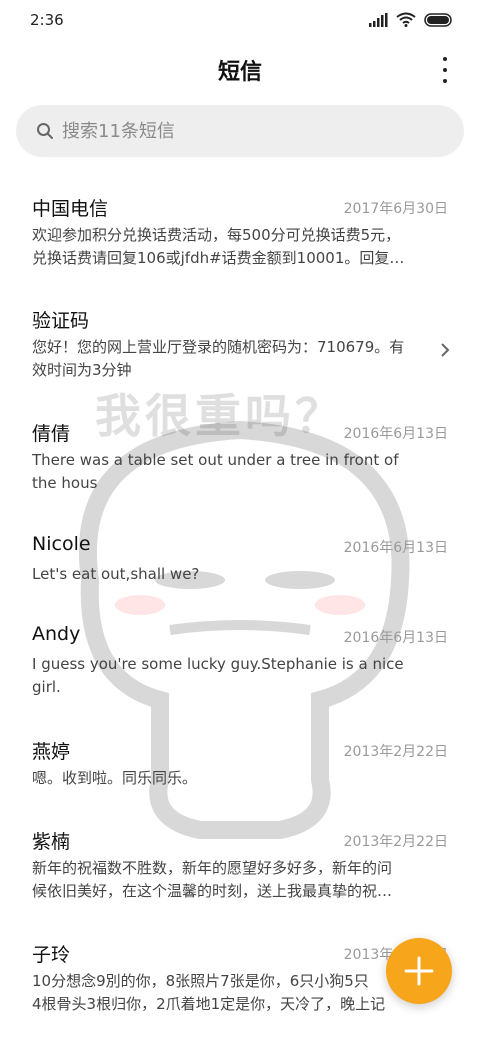  I want to click on contact-name: 中国电信, so click(70, 209).